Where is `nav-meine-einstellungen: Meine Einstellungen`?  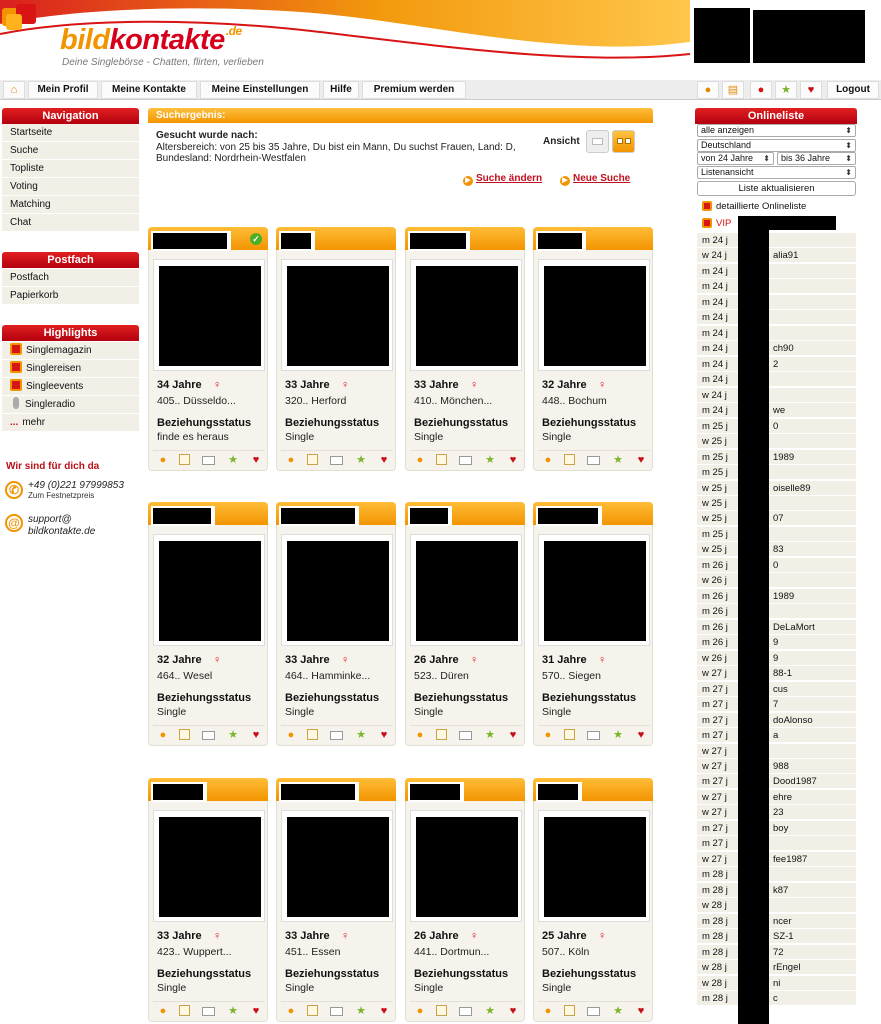
nav-meine-einstellungen: Meine Einstellungen is located at coordinates (260, 90).